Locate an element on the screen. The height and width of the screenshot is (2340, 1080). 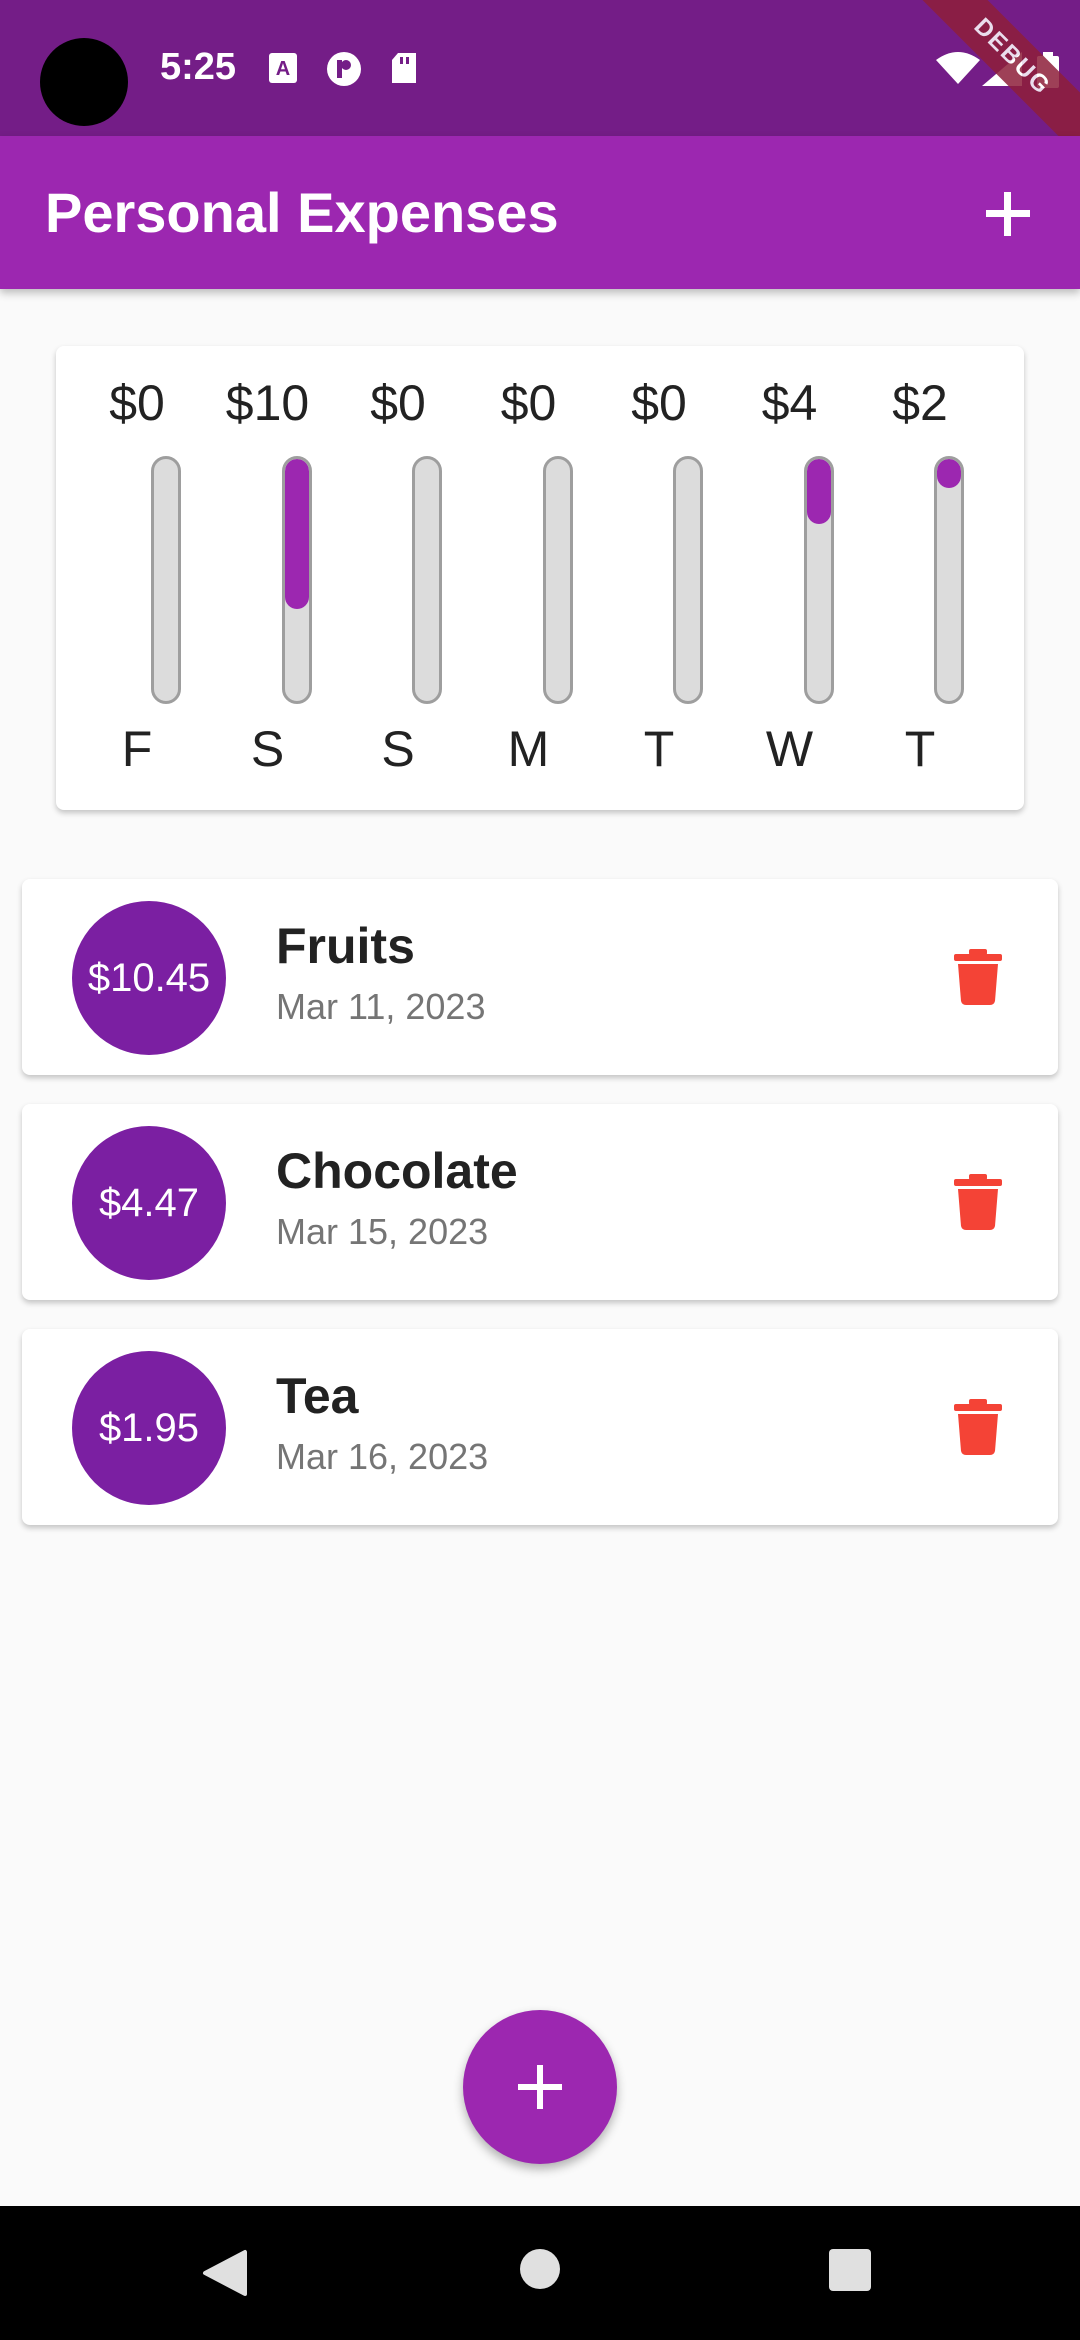
add-transaction-button is located at coordinates (1008, 214).